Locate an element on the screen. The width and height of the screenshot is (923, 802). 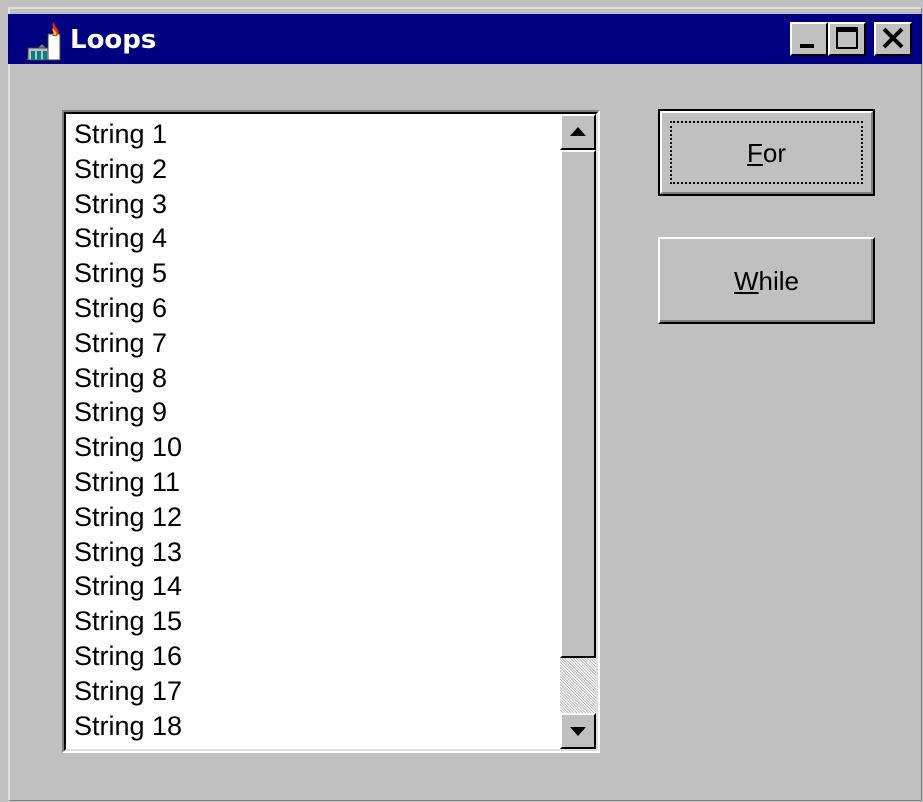
scroll-up-button is located at coordinates (578, 132).